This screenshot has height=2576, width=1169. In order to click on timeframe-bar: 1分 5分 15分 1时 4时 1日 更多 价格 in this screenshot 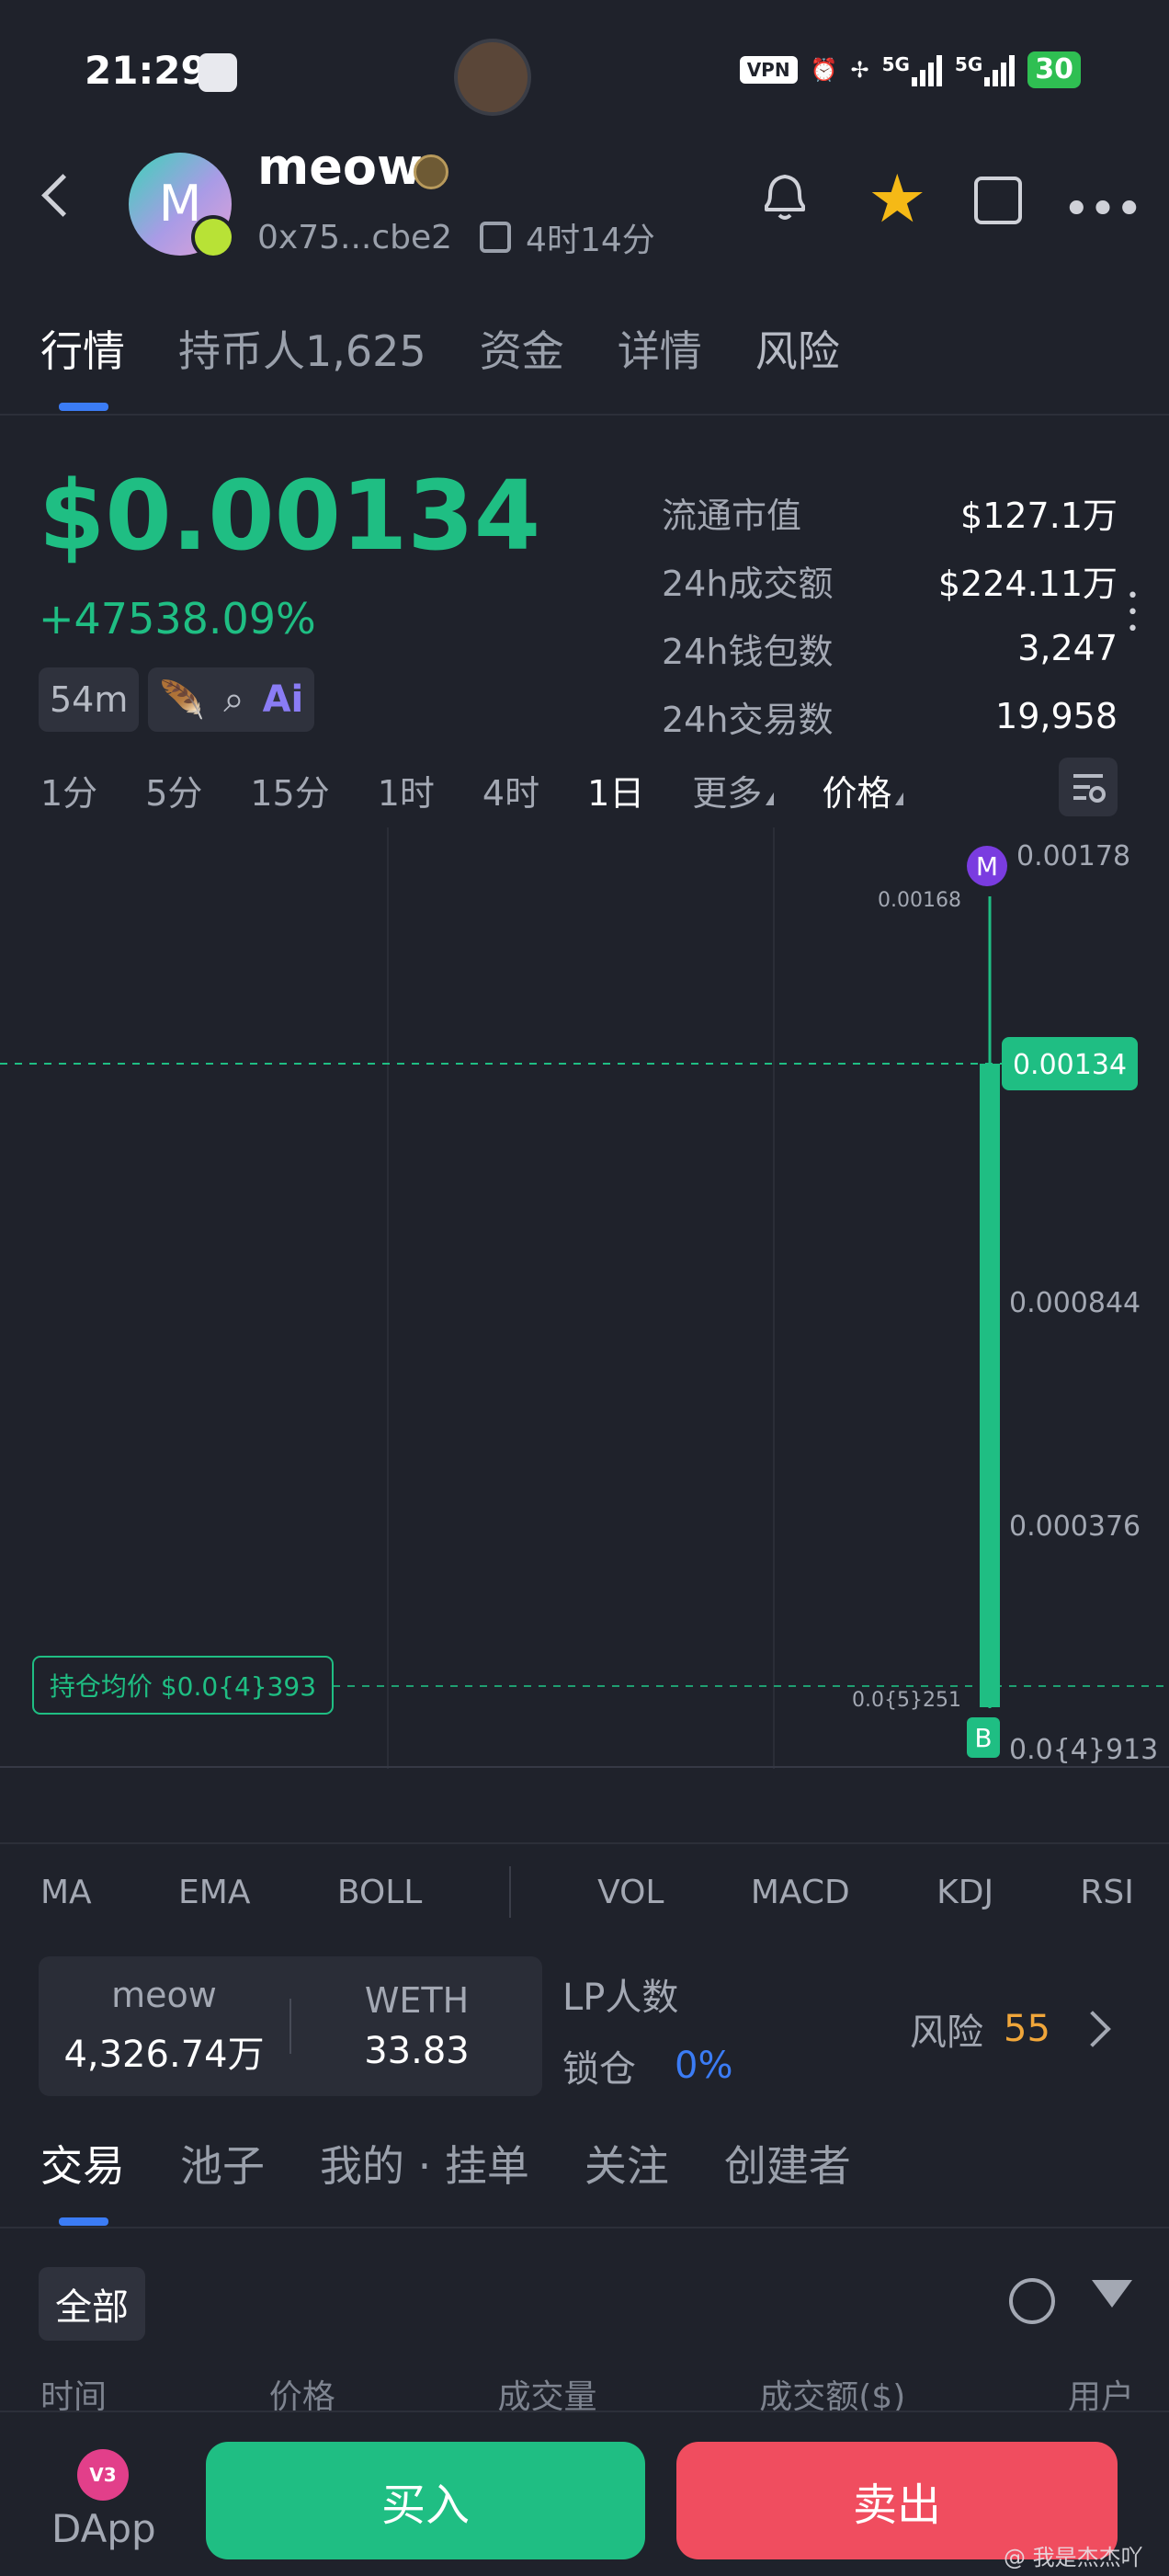, I will do `click(472, 790)`.